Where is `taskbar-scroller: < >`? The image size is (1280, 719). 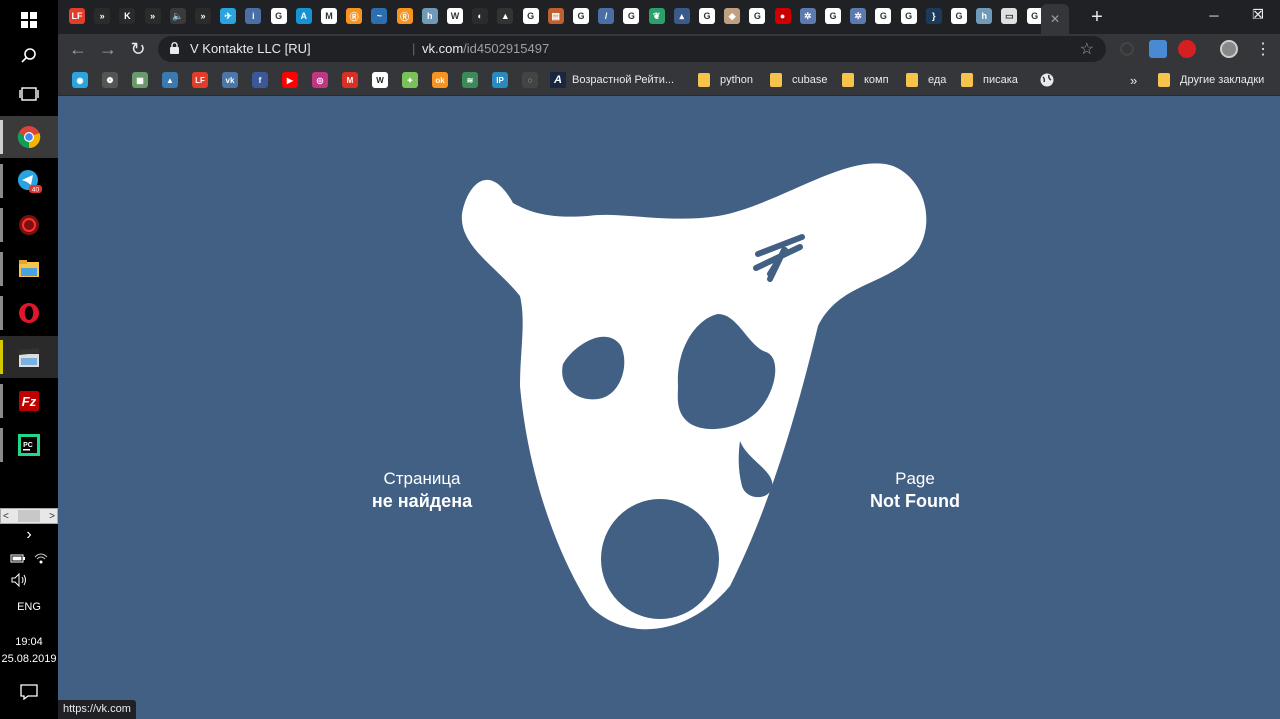 taskbar-scroller: < > is located at coordinates (29, 516).